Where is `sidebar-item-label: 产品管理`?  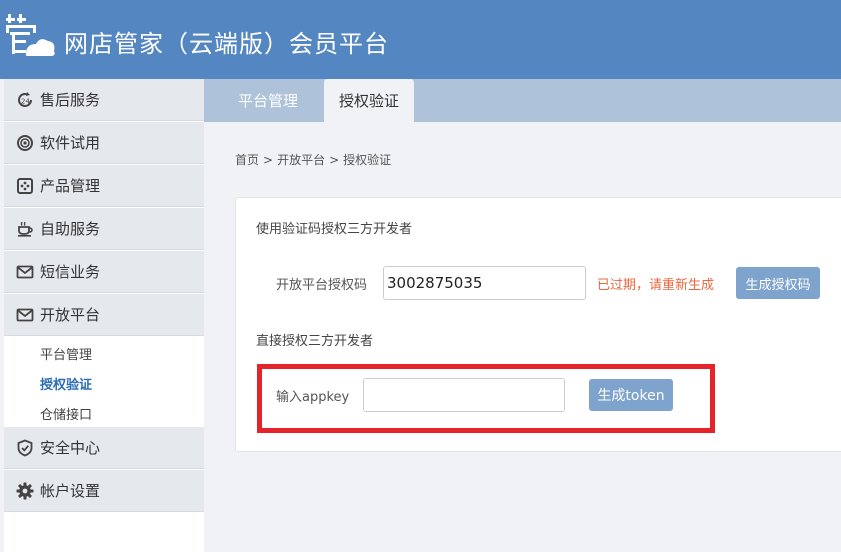
sidebar-item-label: 产品管理 is located at coordinates (70, 186).